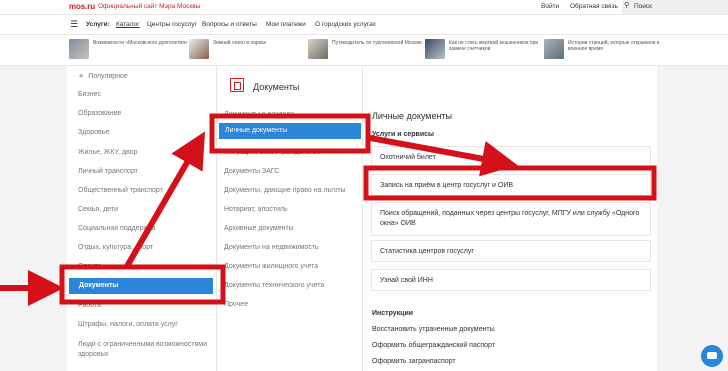 The height and width of the screenshot is (371, 728). Describe the element at coordinates (98, 24) in the screenshot. I see `services-label: Услуги:` at that location.